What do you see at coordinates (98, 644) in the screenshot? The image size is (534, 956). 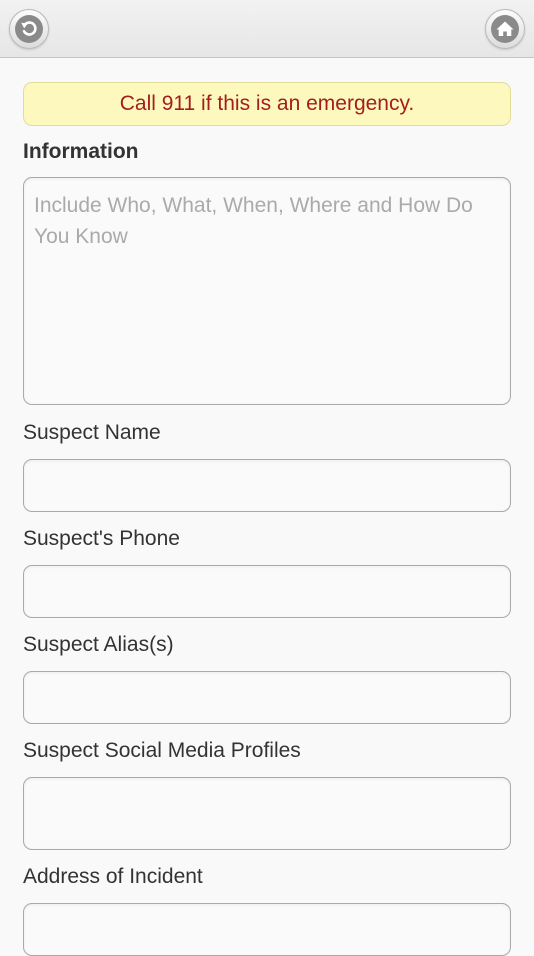 I see `suspect-alias-label: Suspect Alias(s)` at bounding box center [98, 644].